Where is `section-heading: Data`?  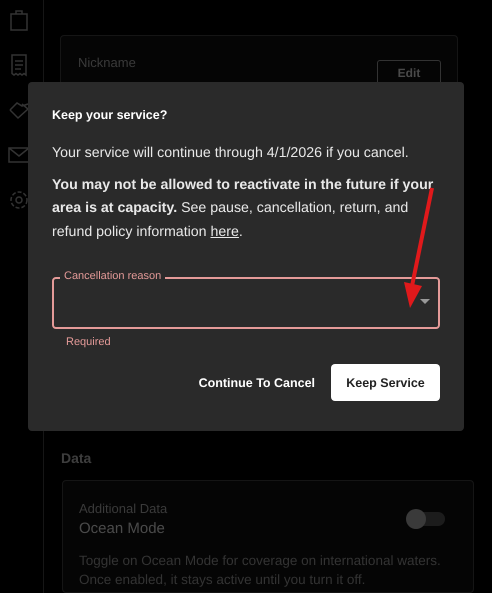 section-heading: Data is located at coordinates (76, 458).